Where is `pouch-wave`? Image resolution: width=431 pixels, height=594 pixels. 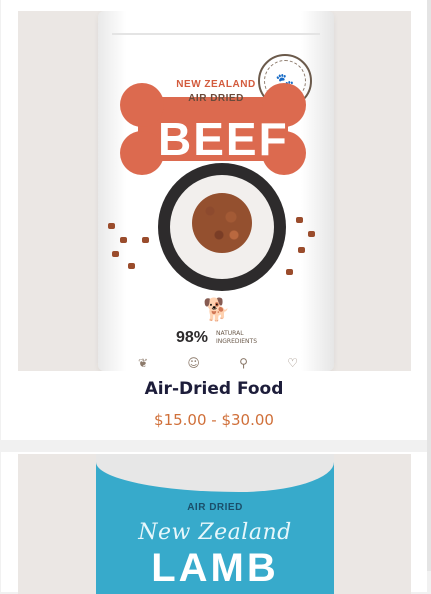
pouch-wave is located at coordinates (215, 473).